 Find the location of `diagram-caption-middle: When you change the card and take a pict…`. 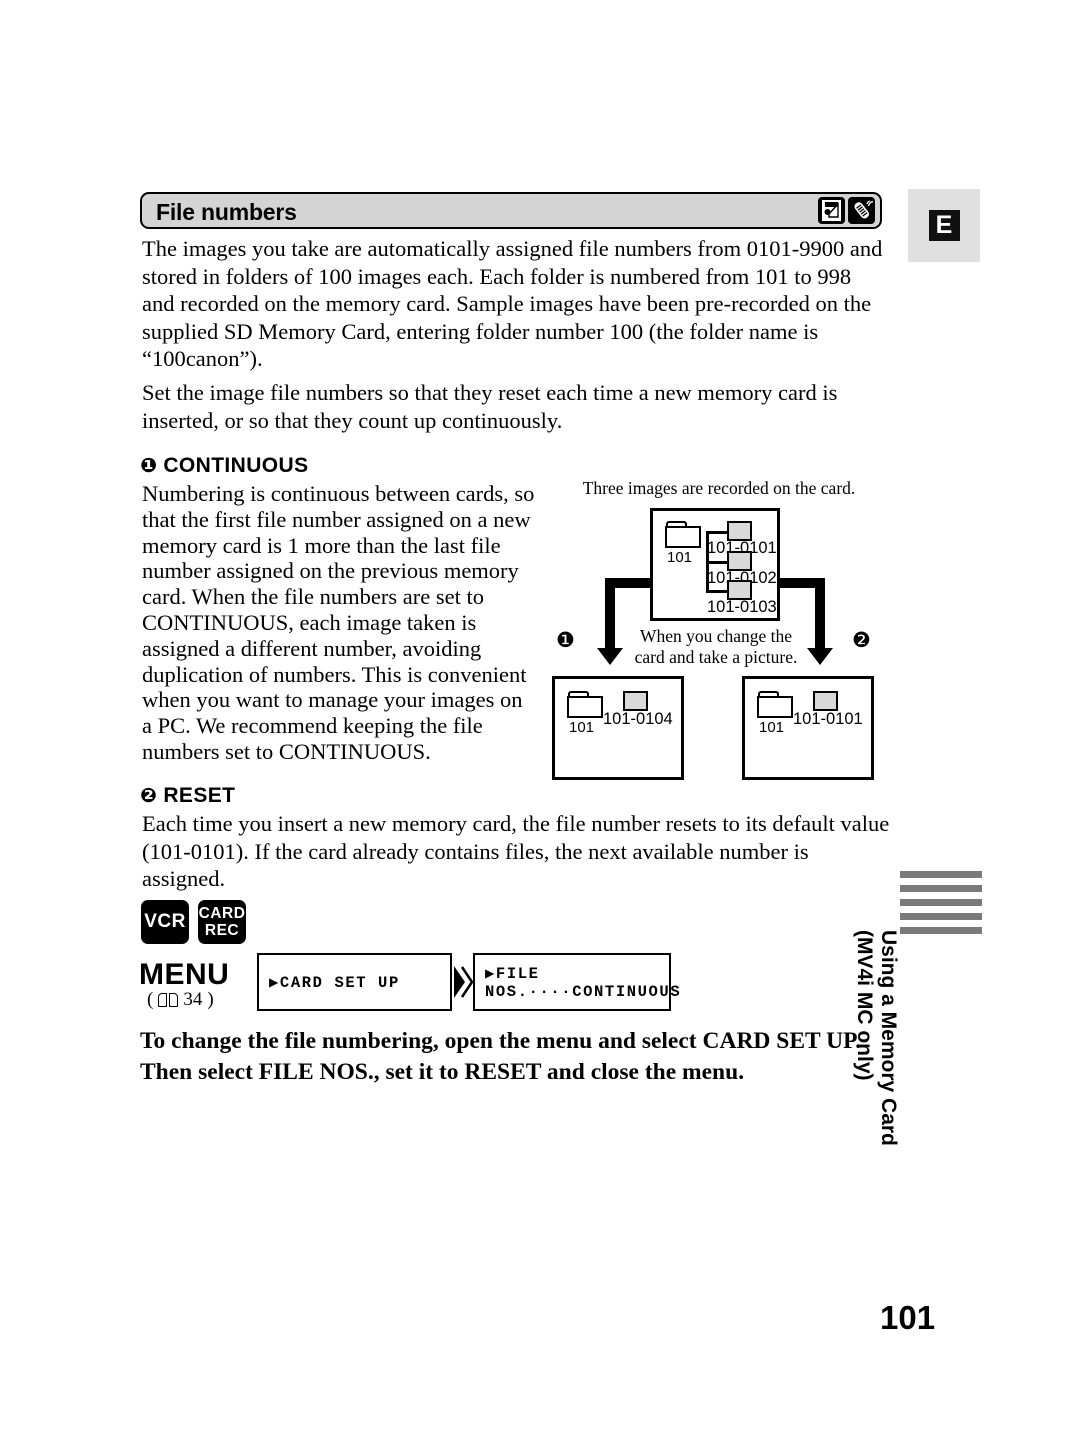

diagram-caption-middle: When you change the card and take a pict… is located at coordinates (716, 647).